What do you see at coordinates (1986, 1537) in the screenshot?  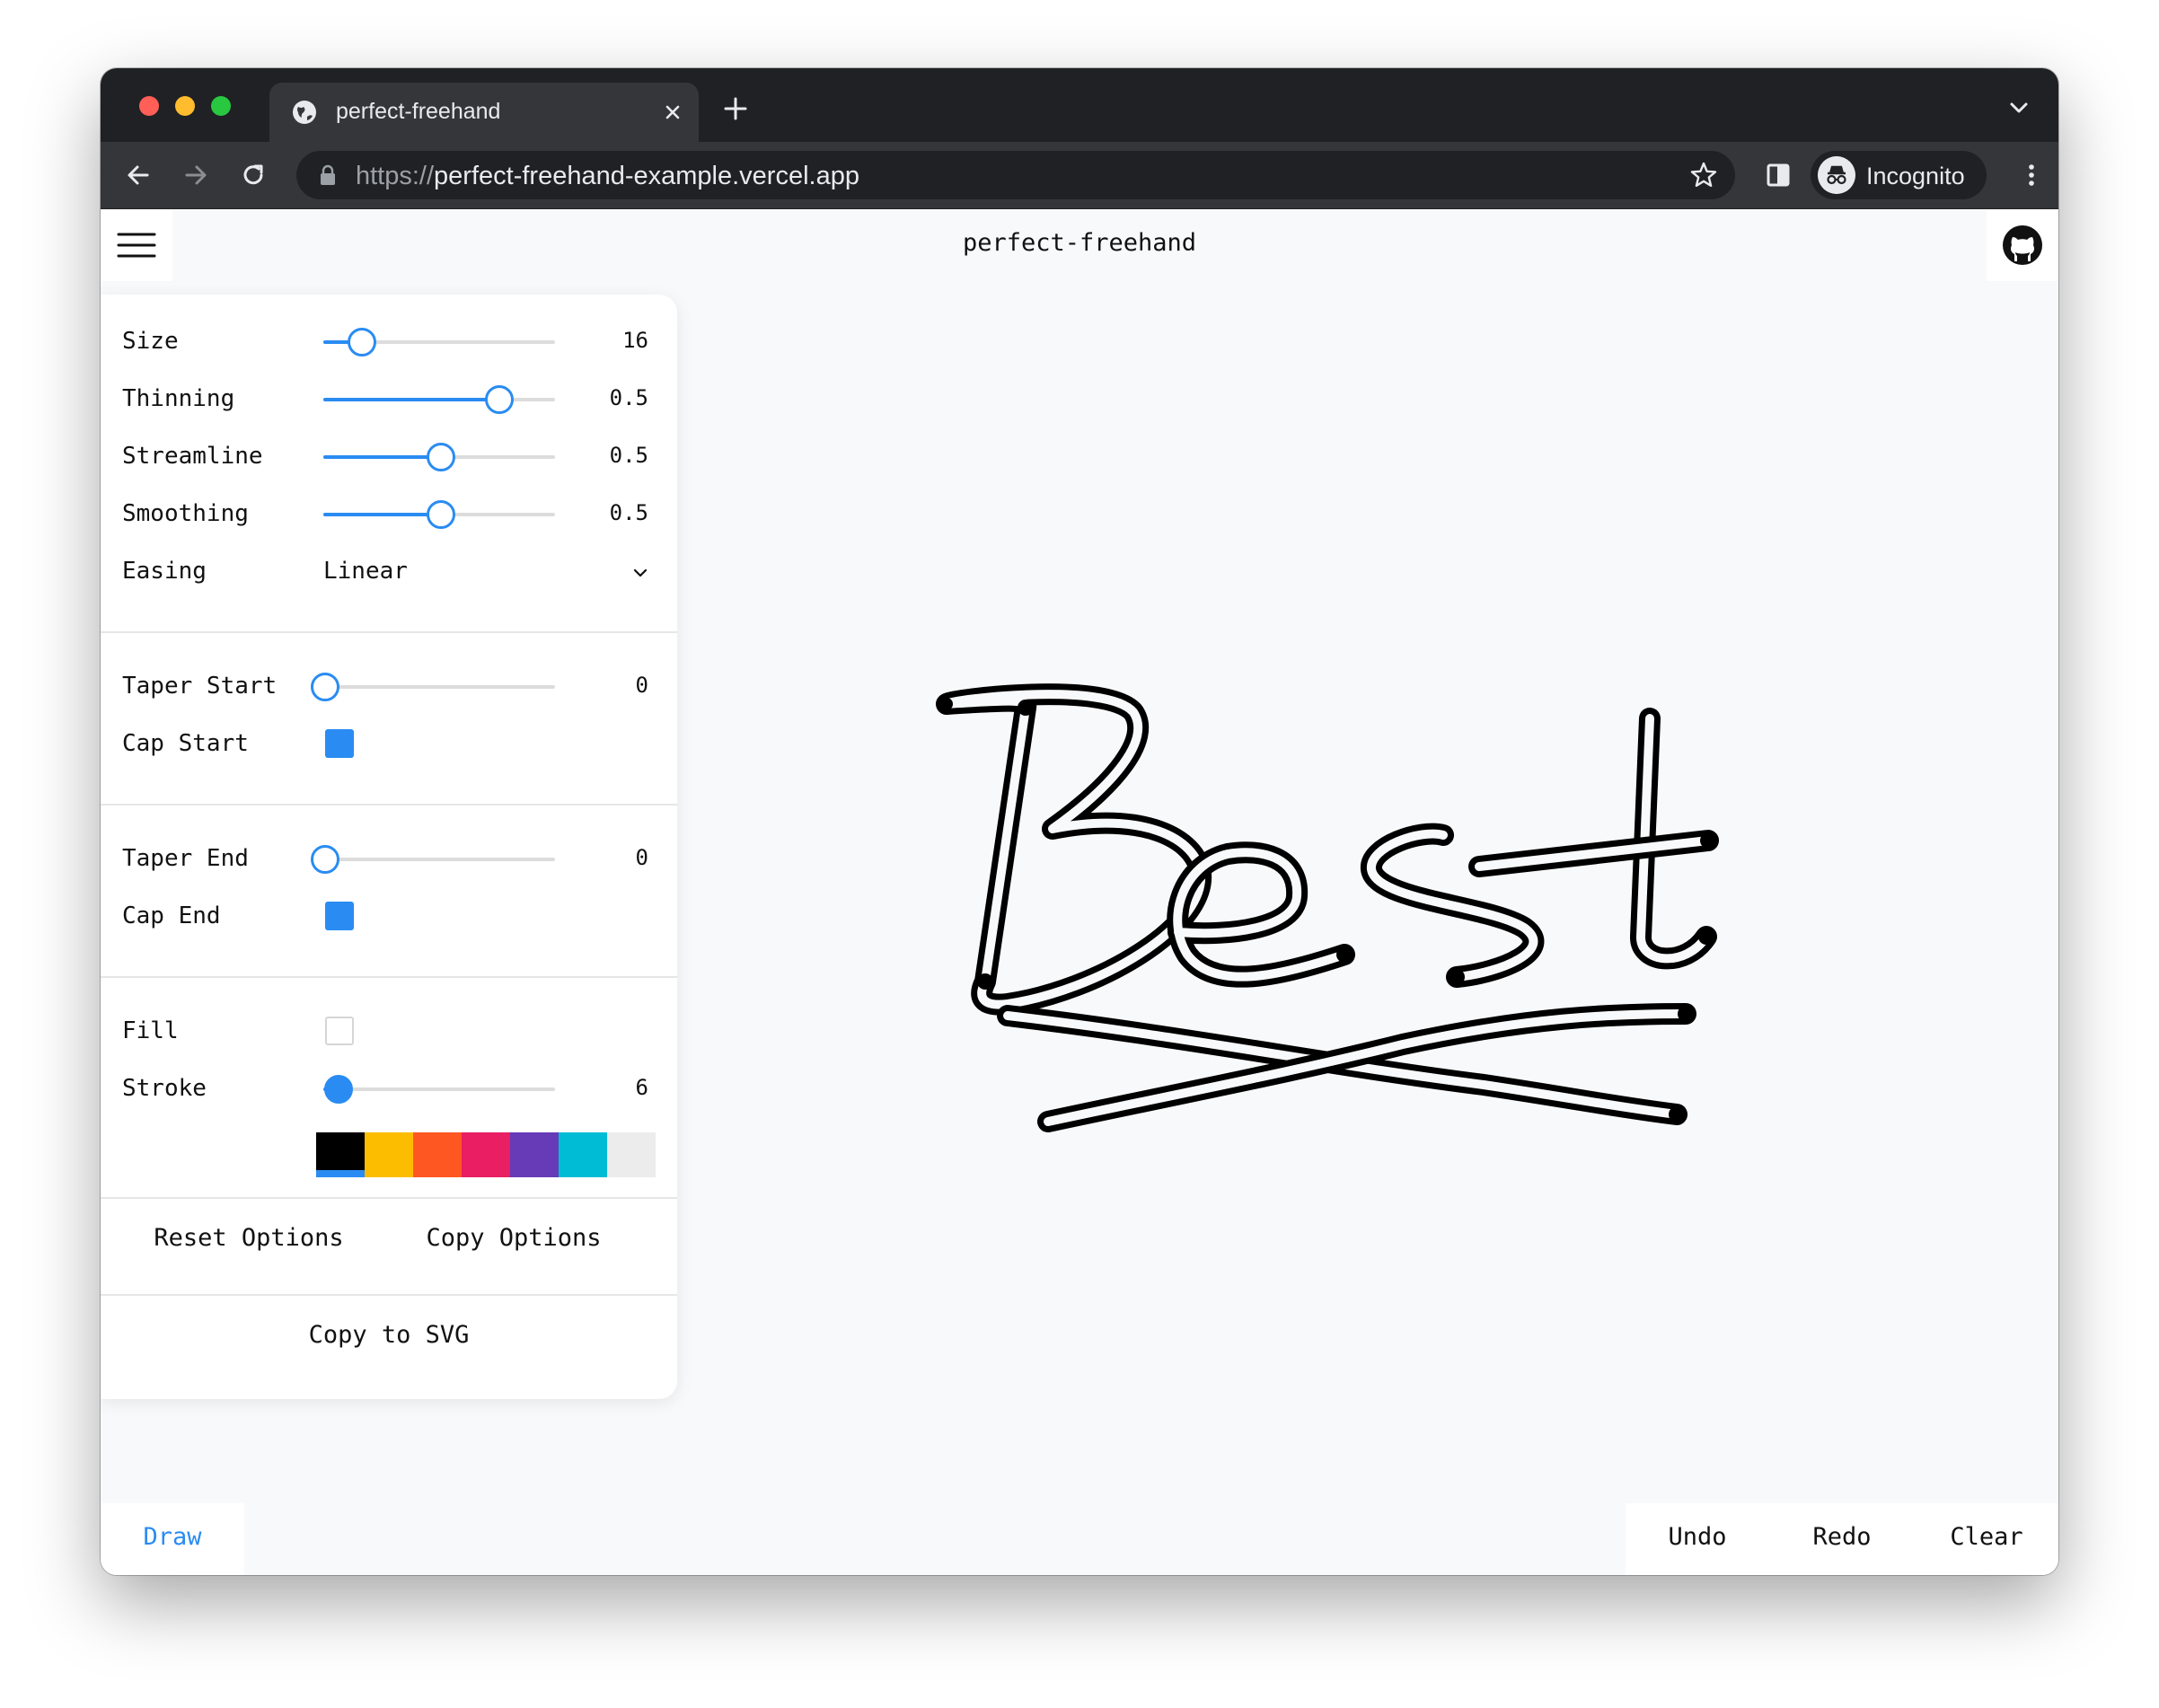 I see `clear-button: Clear` at bounding box center [1986, 1537].